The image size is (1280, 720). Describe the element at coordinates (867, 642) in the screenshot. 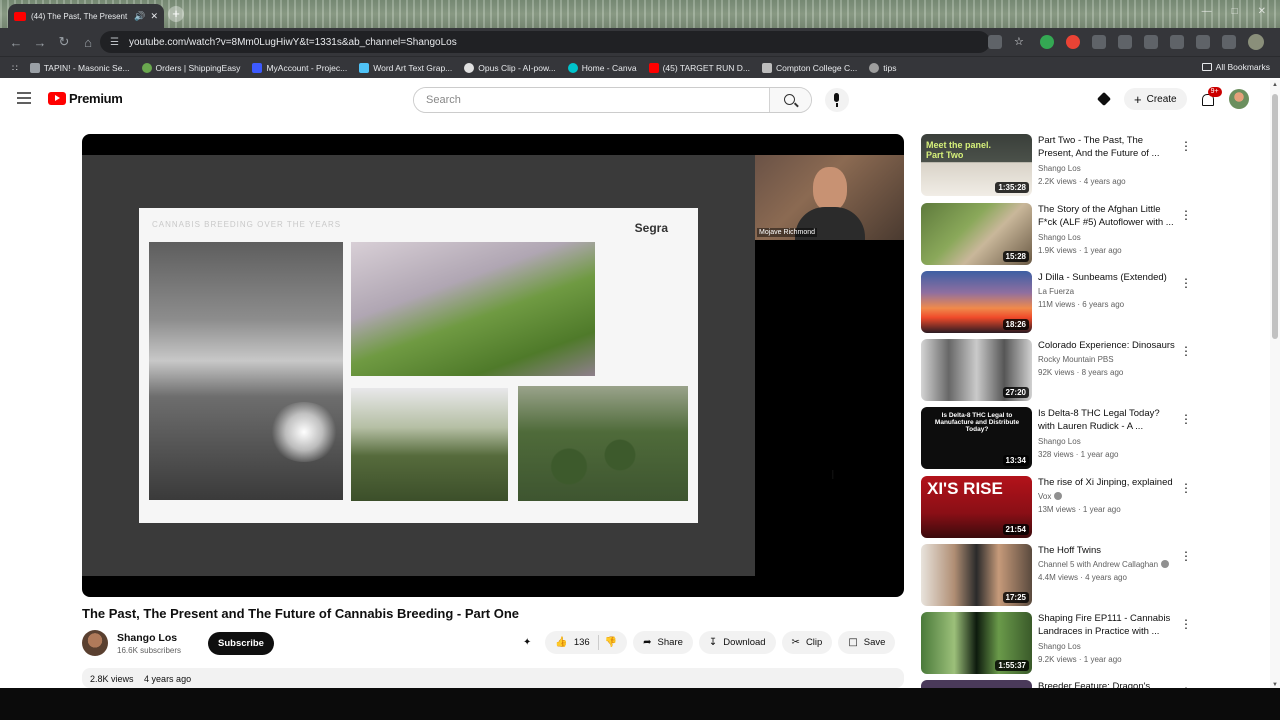

I see `save-button: □ Save` at that location.